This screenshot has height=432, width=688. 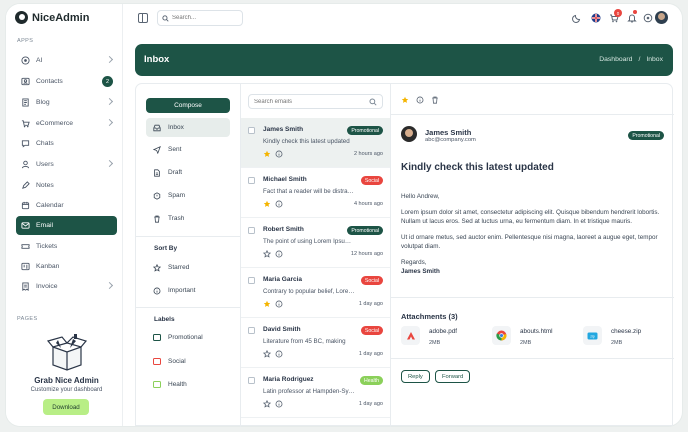 What do you see at coordinates (66, 225) in the screenshot?
I see `sidebar-item-email: Email` at bounding box center [66, 225].